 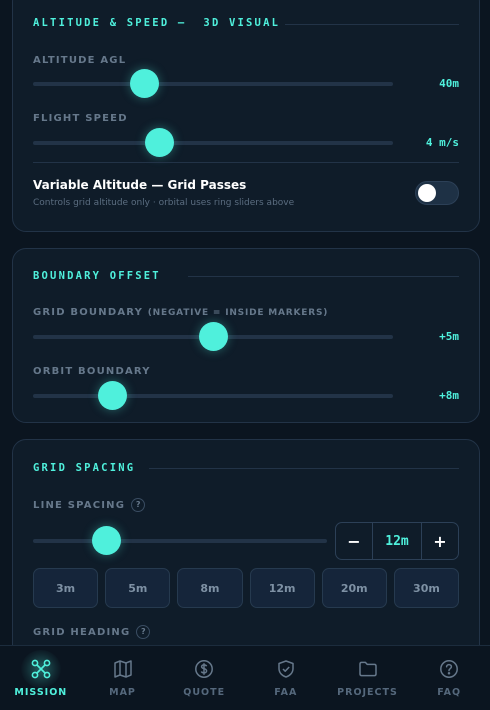 What do you see at coordinates (213, 84) in the screenshot?
I see `altitude-slider-track` at bounding box center [213, 84].